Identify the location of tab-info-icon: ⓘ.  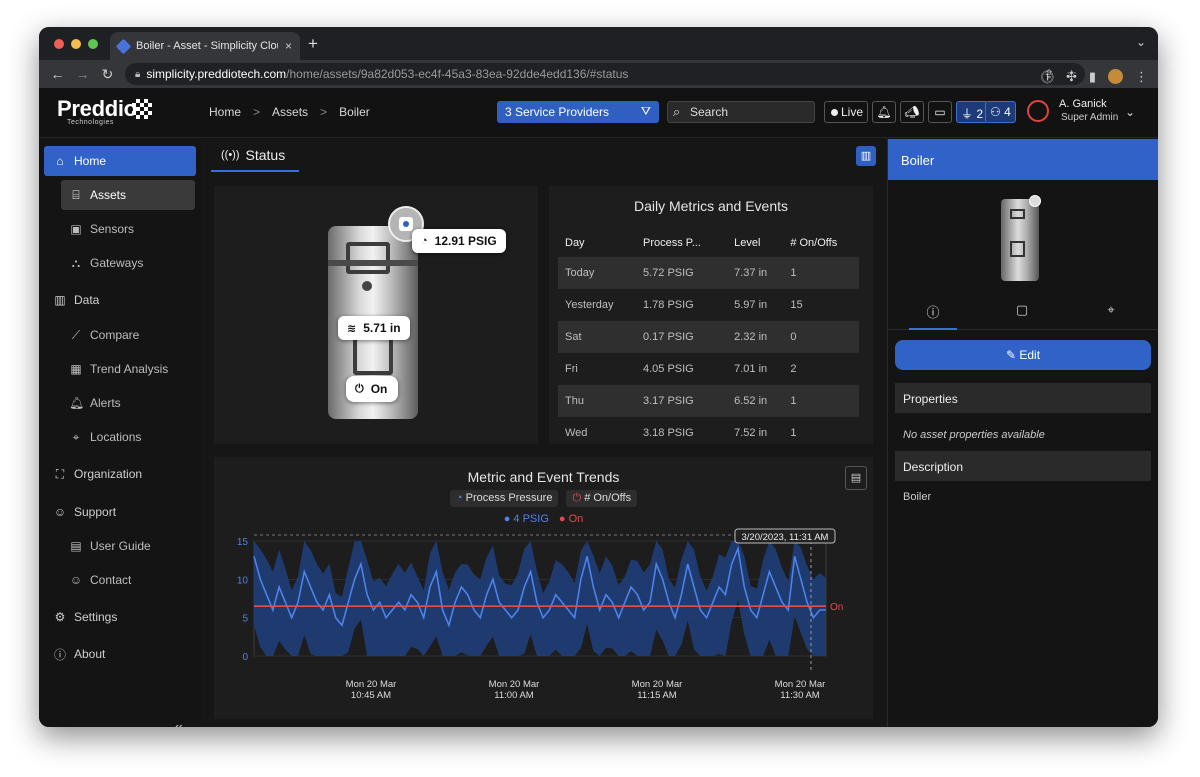
(933, 316).